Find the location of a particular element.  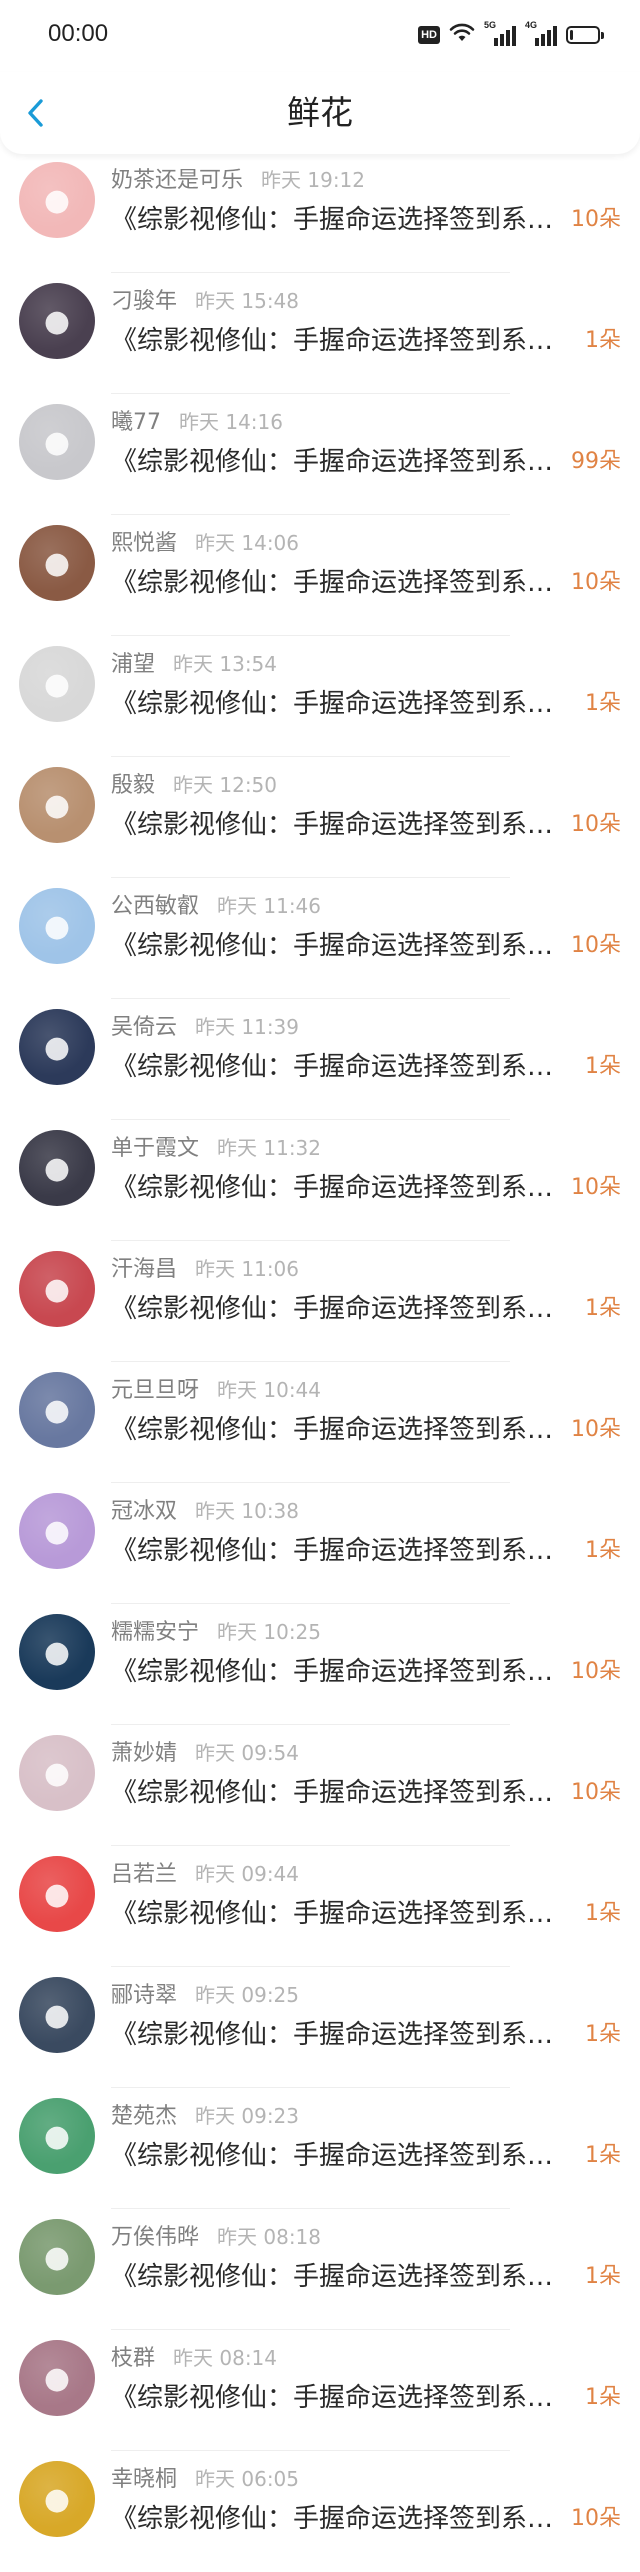

list-item: ● 熙悦酱 昨天 14:06 《综影视修仙：手握命运选择签到系统》 10朵 is located at coordinates (320, 575).